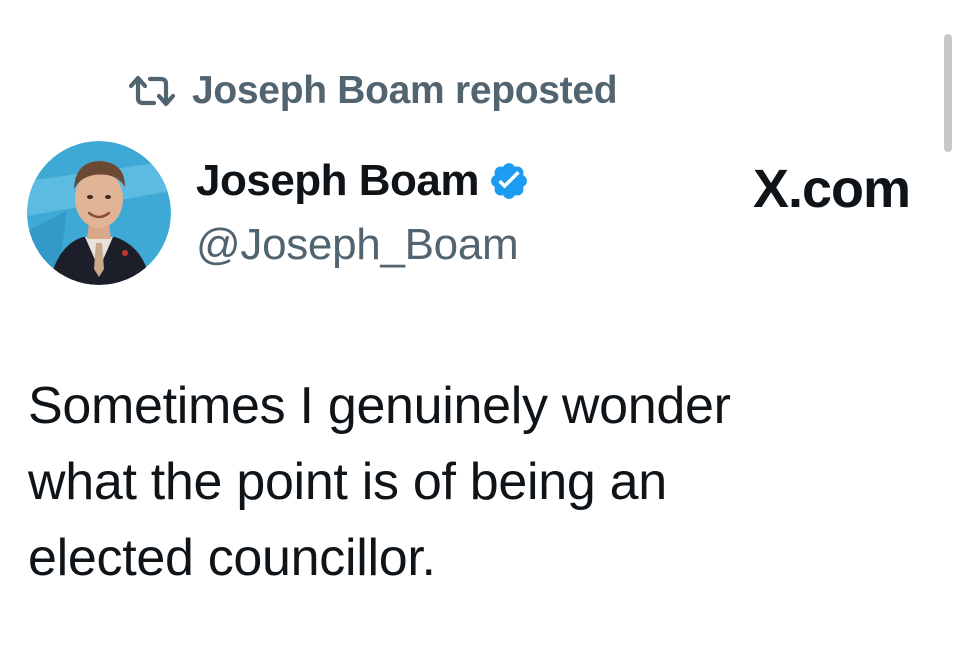  What do you see at coordinates (152, 91) in the screenshot?
I see `repost-icon` at bounding box center [152, 91].